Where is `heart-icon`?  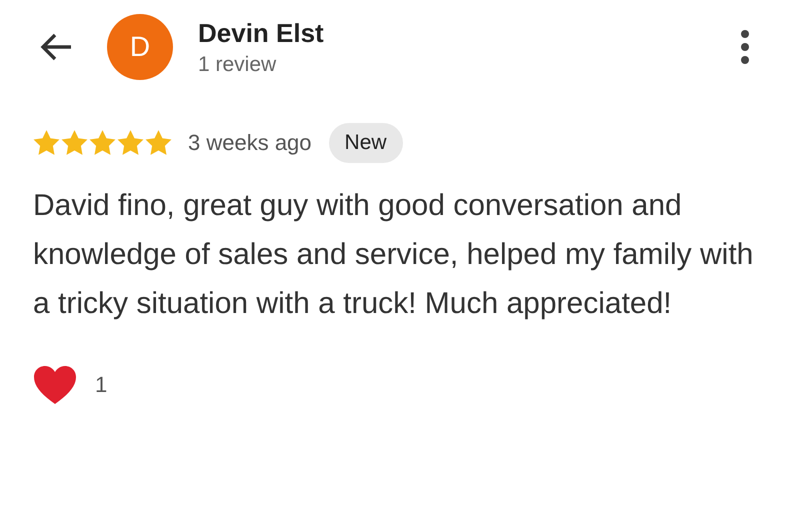
heart-icon is located at coordinates (55, 385).